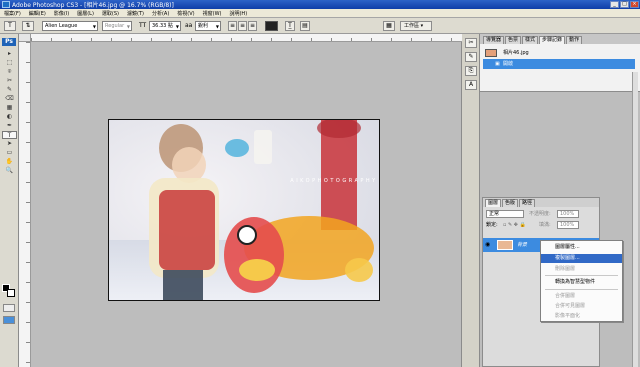 The height and width of the screenshot is (367, 640). What do you see at coordinates (271, 26) in the screenshot?
I see `text-color-swatch` at bounding box center [271, 26].